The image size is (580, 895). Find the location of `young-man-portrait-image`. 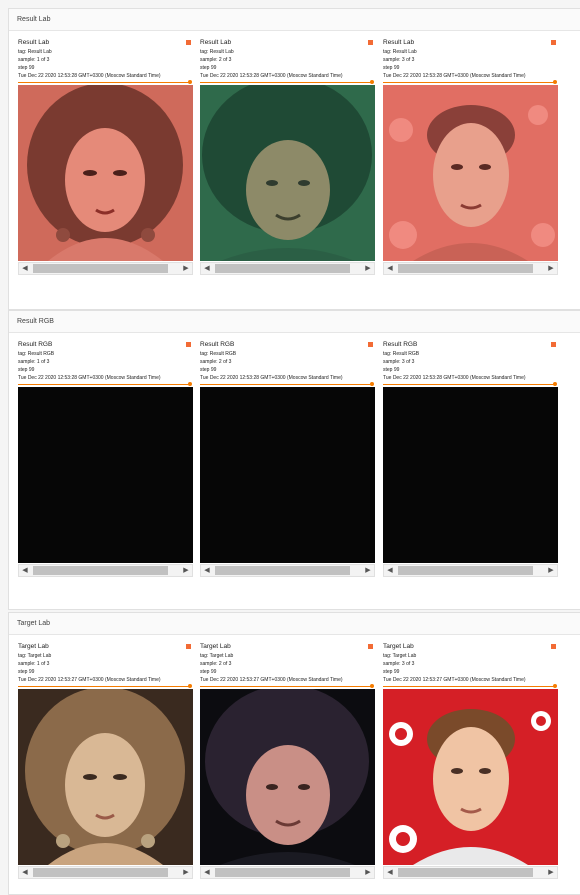

young-man-portrait-image is located at coordinates (470, 173).